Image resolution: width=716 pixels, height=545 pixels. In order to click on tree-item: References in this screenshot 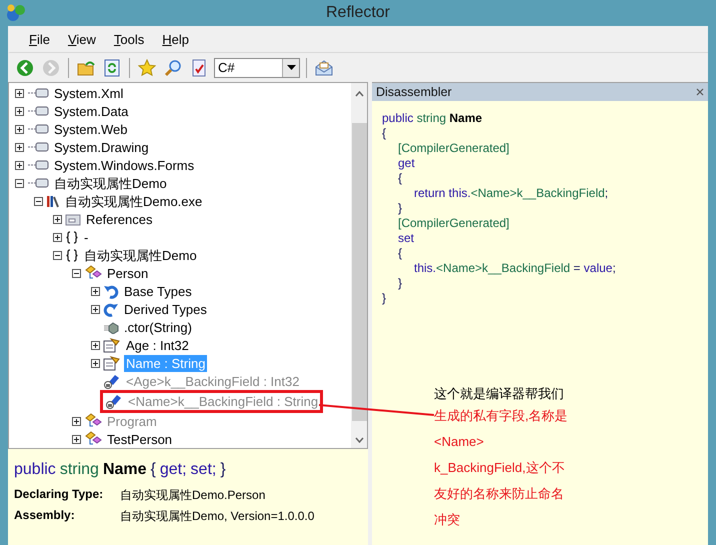, I will do `click(119, 219)`.